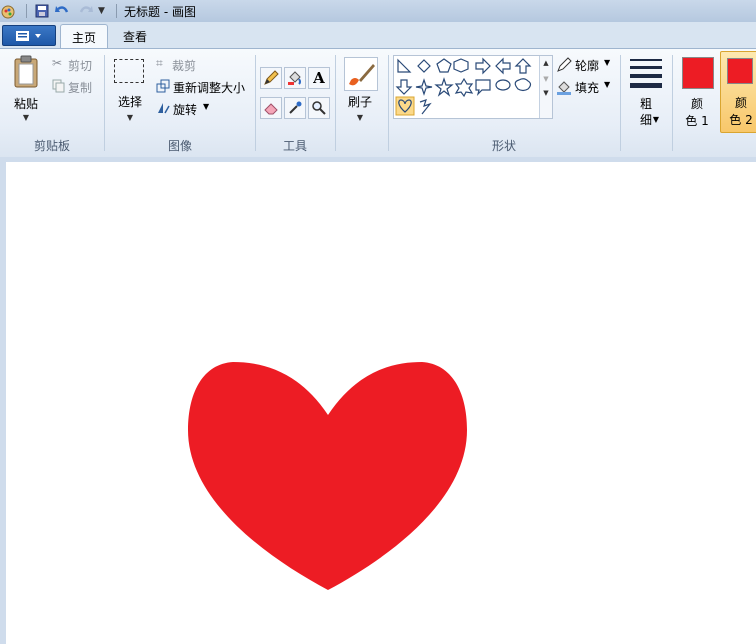  Describe the element at coordinates (57, 63) in the screenshot. I see `scissors-icon: ✂` at that location.